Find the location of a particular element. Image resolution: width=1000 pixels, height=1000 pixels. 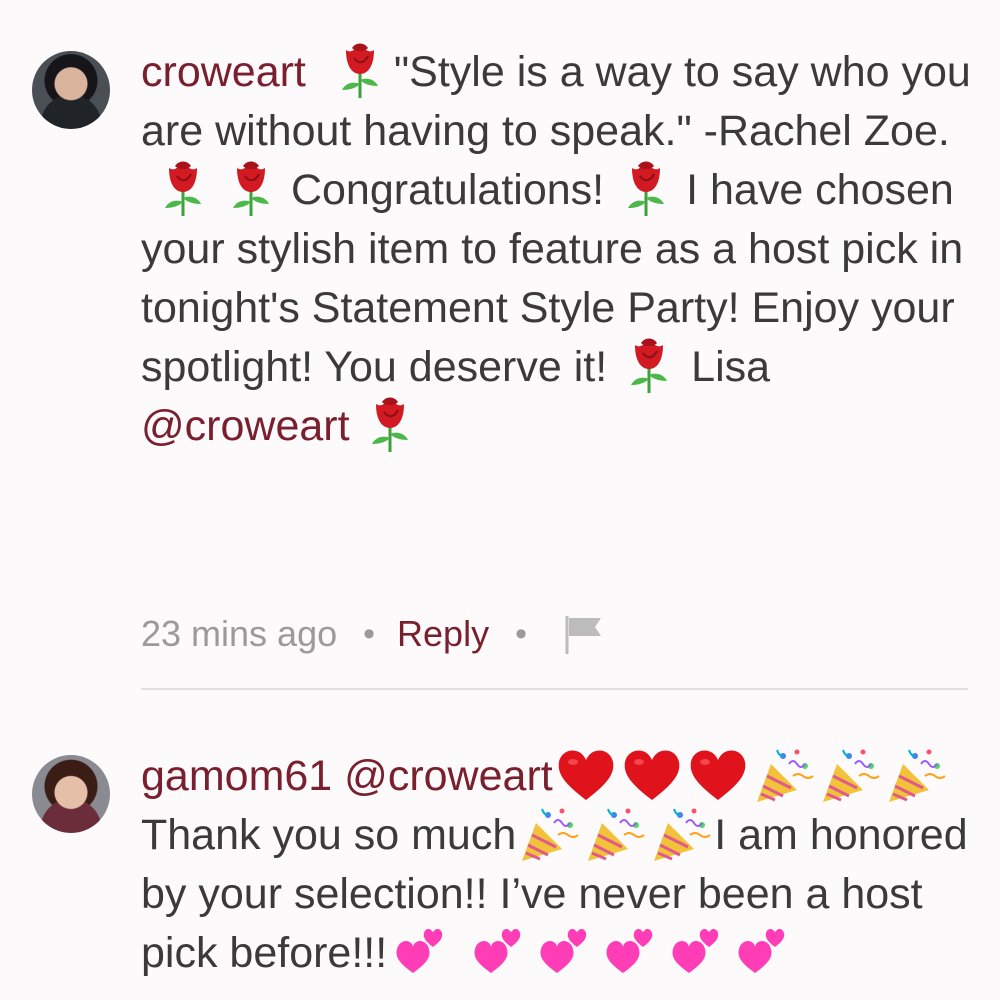

comment-meta: 23 mins ago • Reply • is located at coordinates (373, 634).